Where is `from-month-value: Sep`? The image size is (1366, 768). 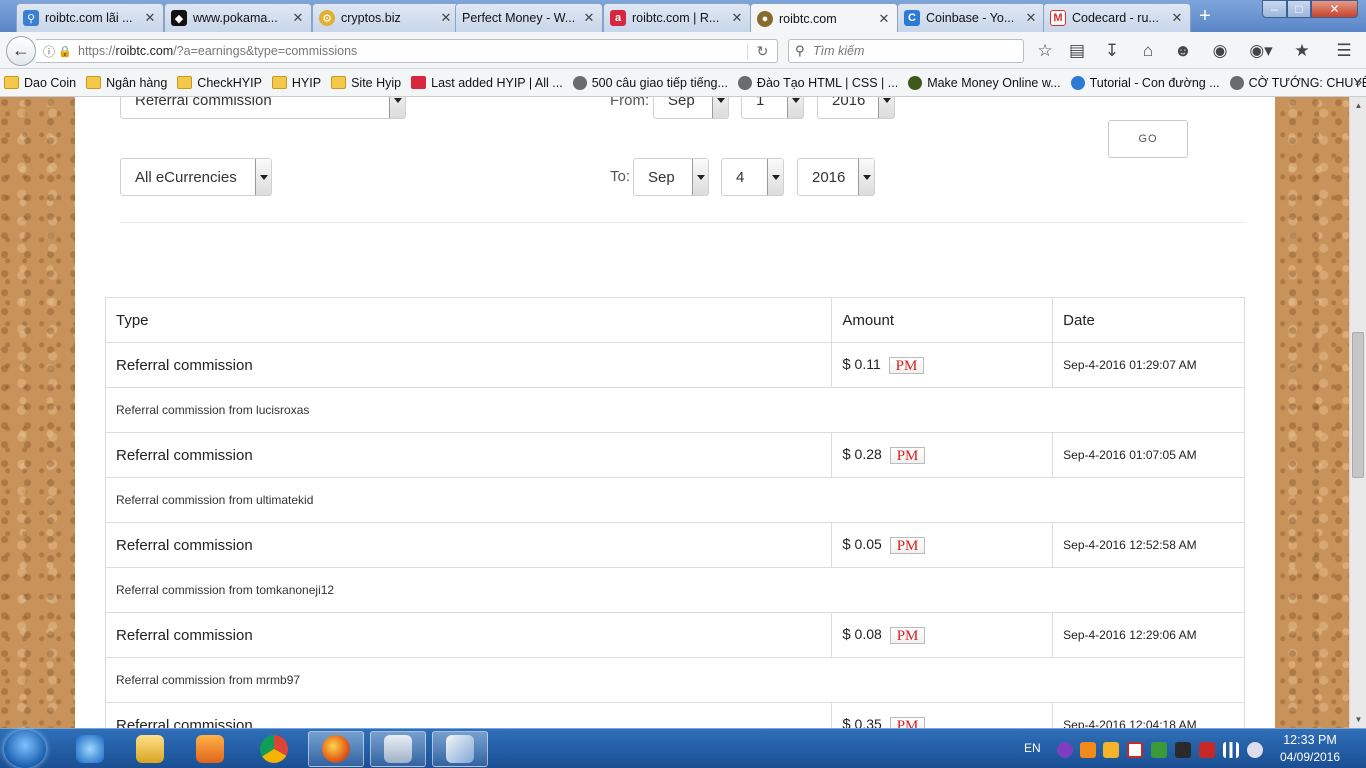
from-month-value: Sep is located at coordinates (681, 103).